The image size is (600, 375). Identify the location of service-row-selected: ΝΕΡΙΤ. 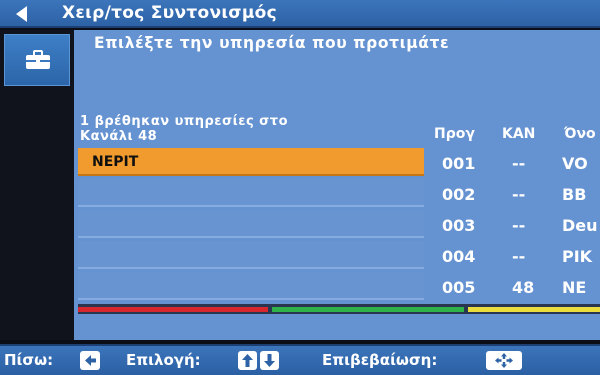
(251, 162).